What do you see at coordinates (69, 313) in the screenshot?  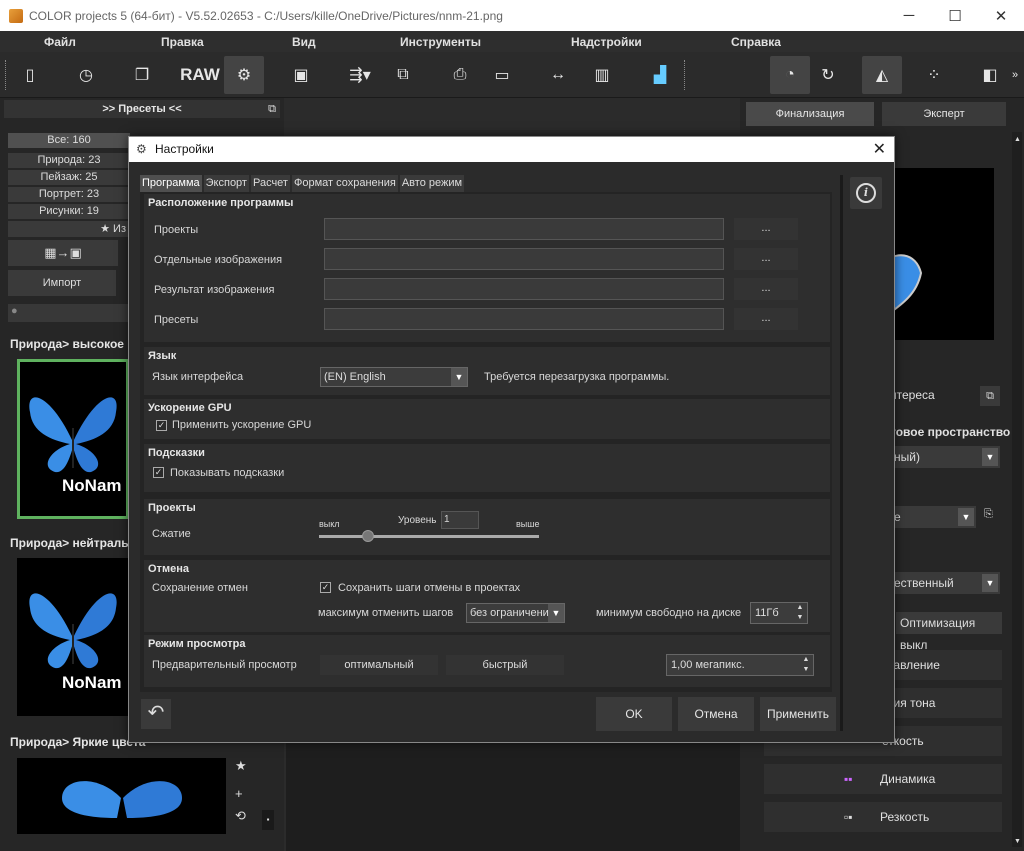 I see `preset-search-input: ●` at bounding box center [69, 313].